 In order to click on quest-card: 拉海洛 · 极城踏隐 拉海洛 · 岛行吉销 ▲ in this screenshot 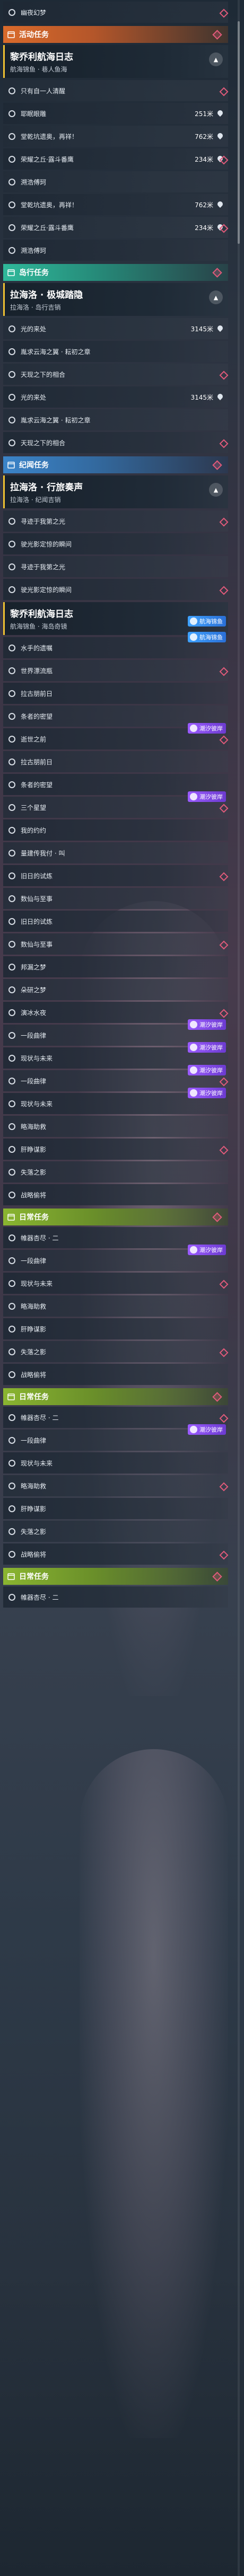, I will do `click(116, 299)`.